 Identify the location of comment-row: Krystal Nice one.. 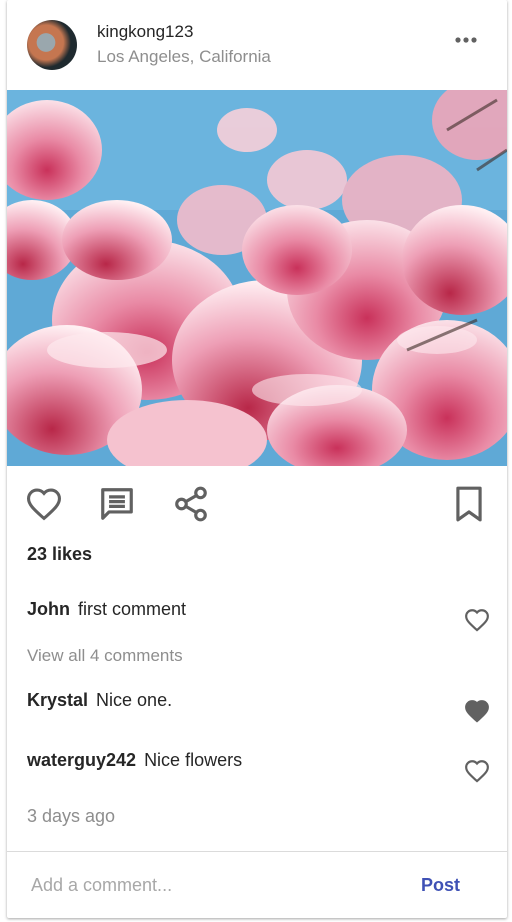
(258, 706).